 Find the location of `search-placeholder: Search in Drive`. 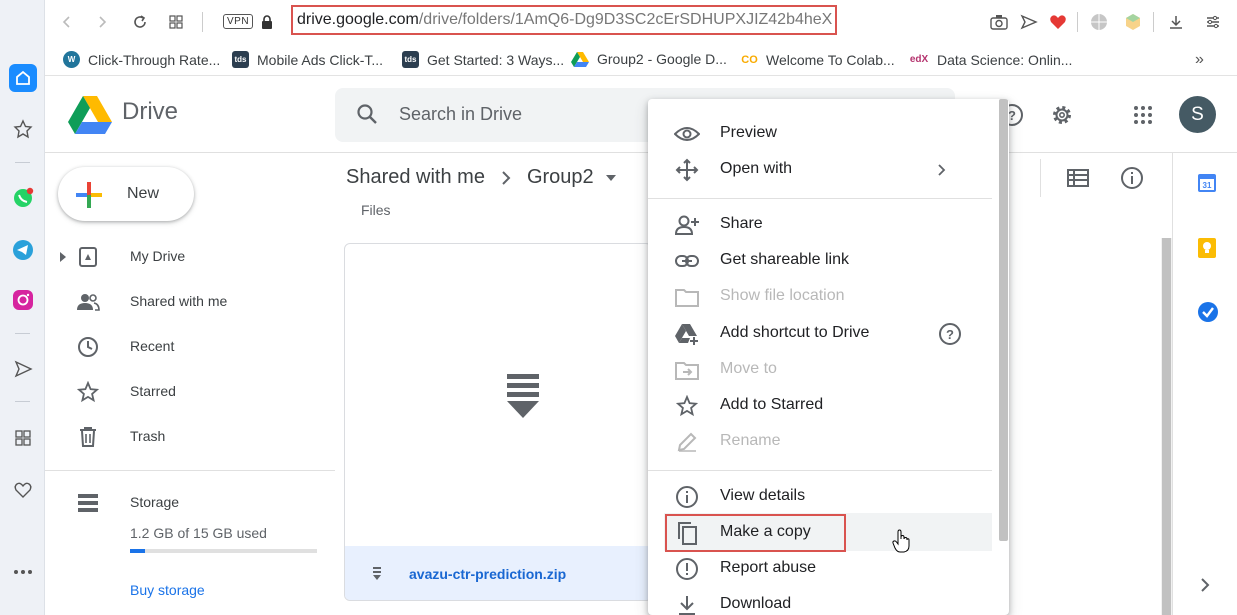

search-placeholder: Search in Drive is located at coordinates (461, 114).